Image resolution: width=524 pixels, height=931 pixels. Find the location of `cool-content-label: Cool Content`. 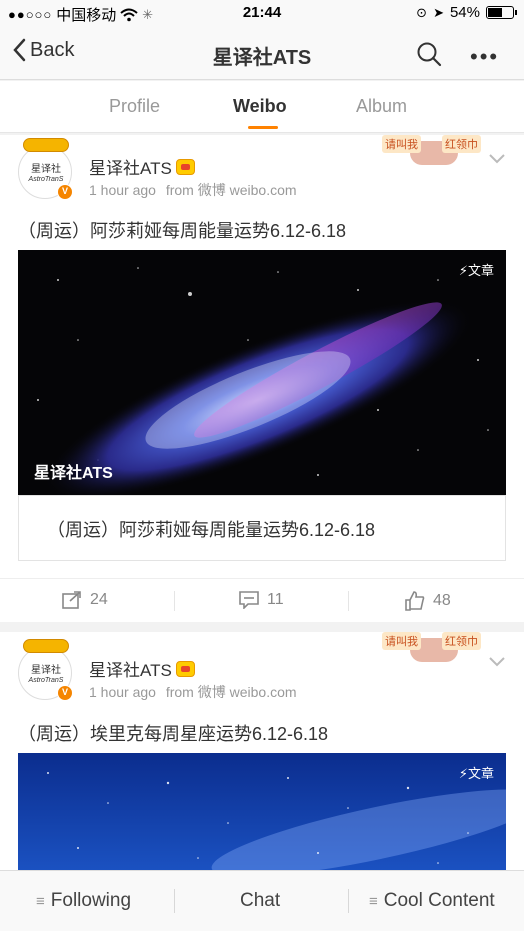

cool-content-label: Cool Content is located at coordinates (439, 900).